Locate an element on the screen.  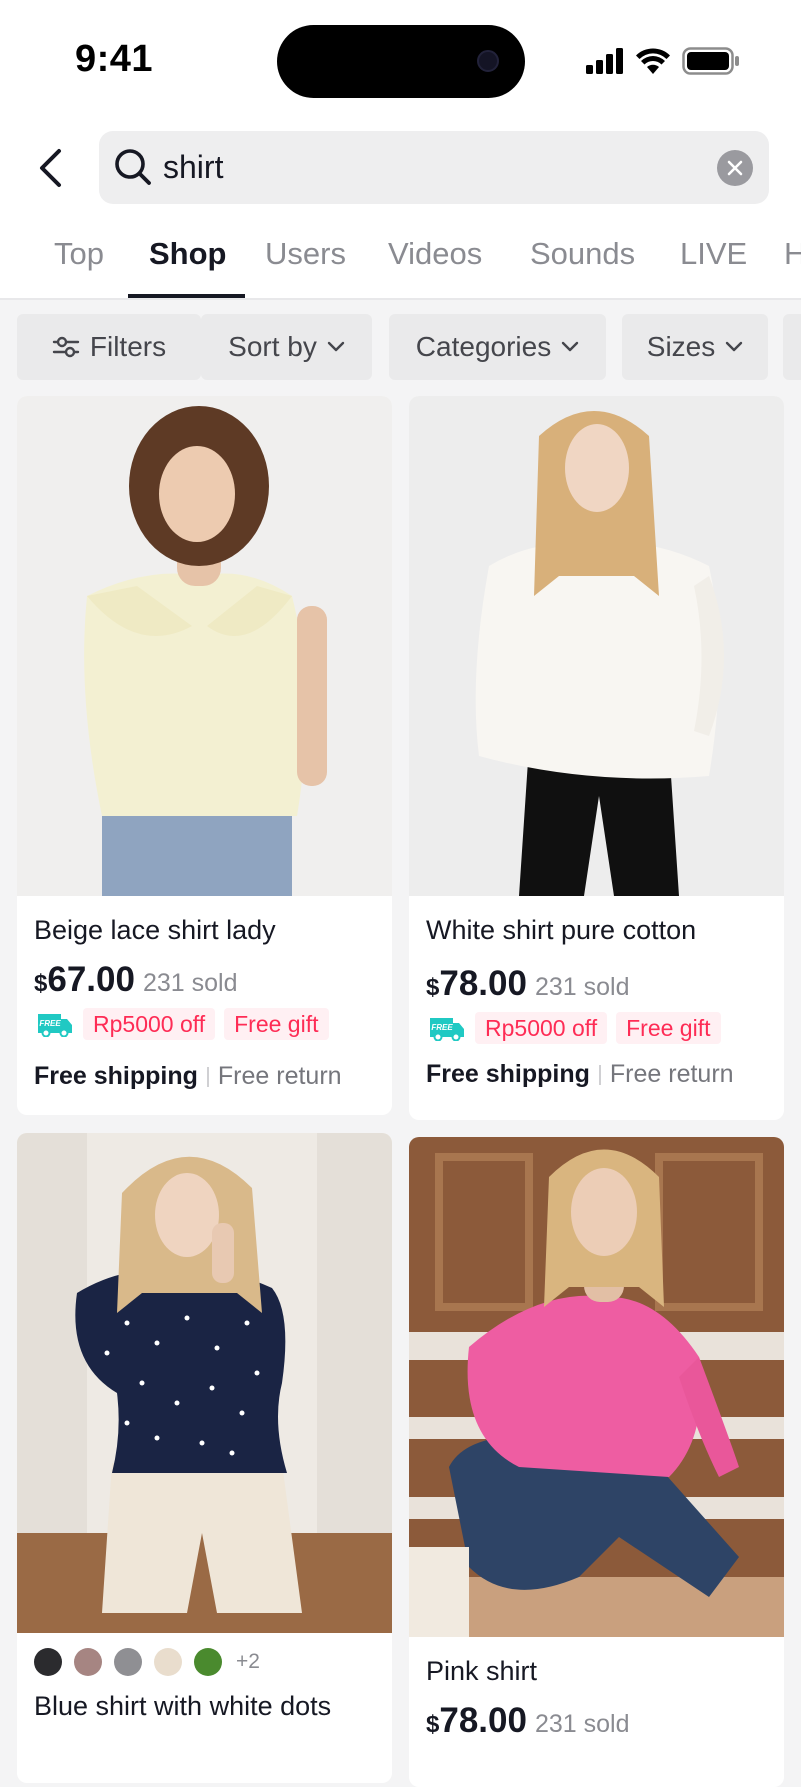
search-bar is located at coordinates (434, 167).